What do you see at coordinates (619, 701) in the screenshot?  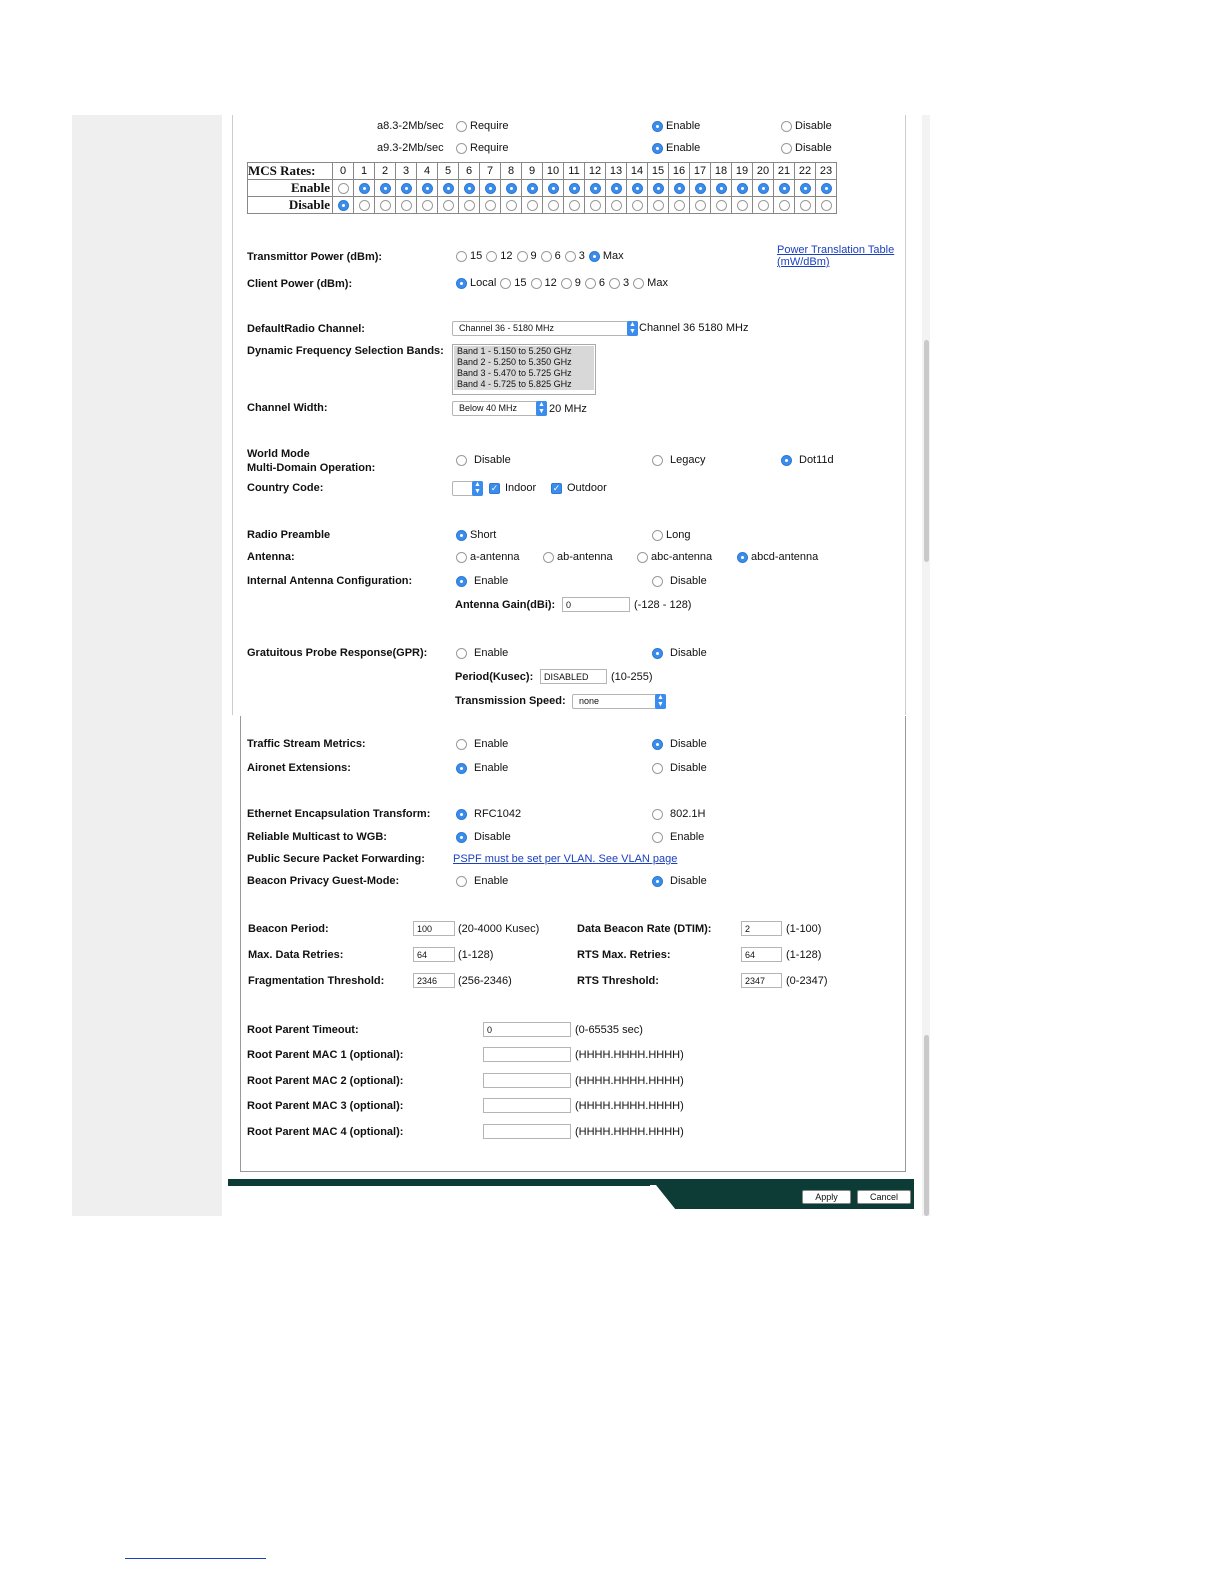 I see `transmission-speed-select: none ▲ ▼` at bounding box center [619, 701].